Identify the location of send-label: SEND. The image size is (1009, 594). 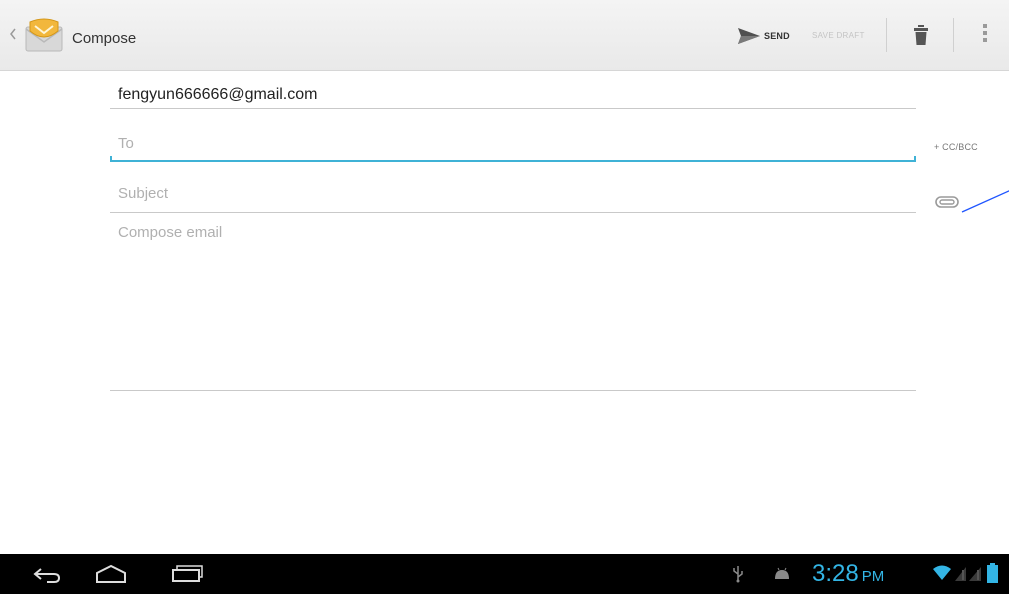
(777, 36).